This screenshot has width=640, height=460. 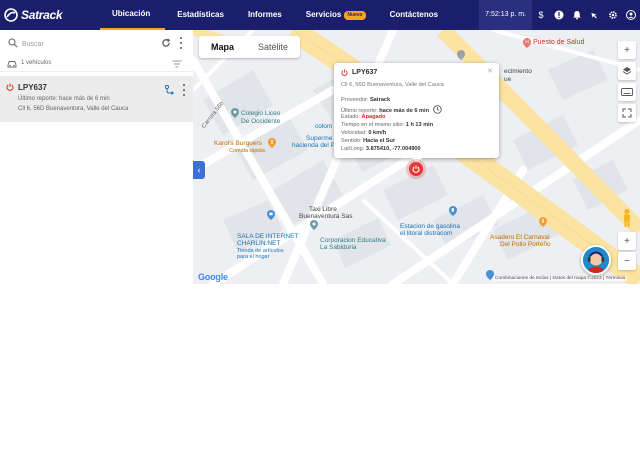 What do you see at coordinates (426, 233) in the screenshot?
I see `map-label-gas-2: el litoral distracom` at bounding box center [426, 233].